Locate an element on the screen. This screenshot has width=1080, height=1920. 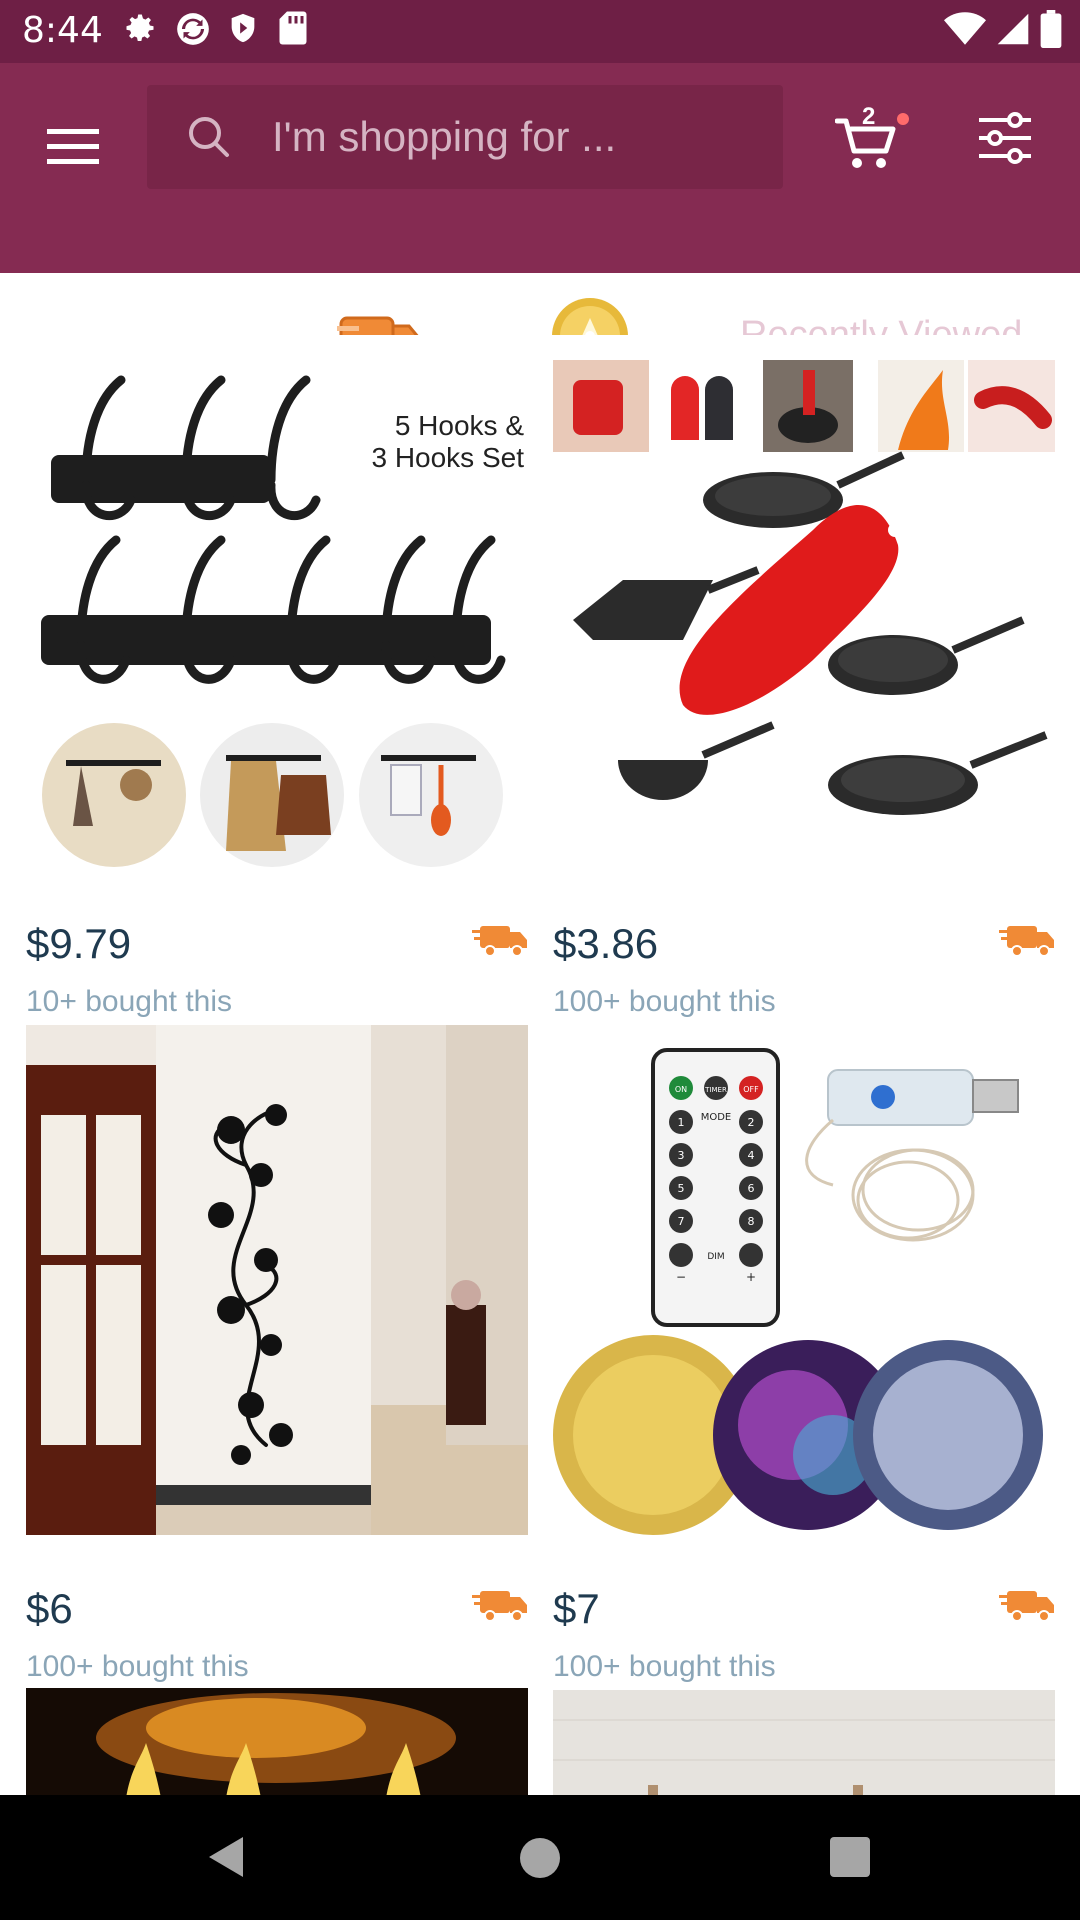
remote-key-3: 3 is located at coordinates (681, 1155).